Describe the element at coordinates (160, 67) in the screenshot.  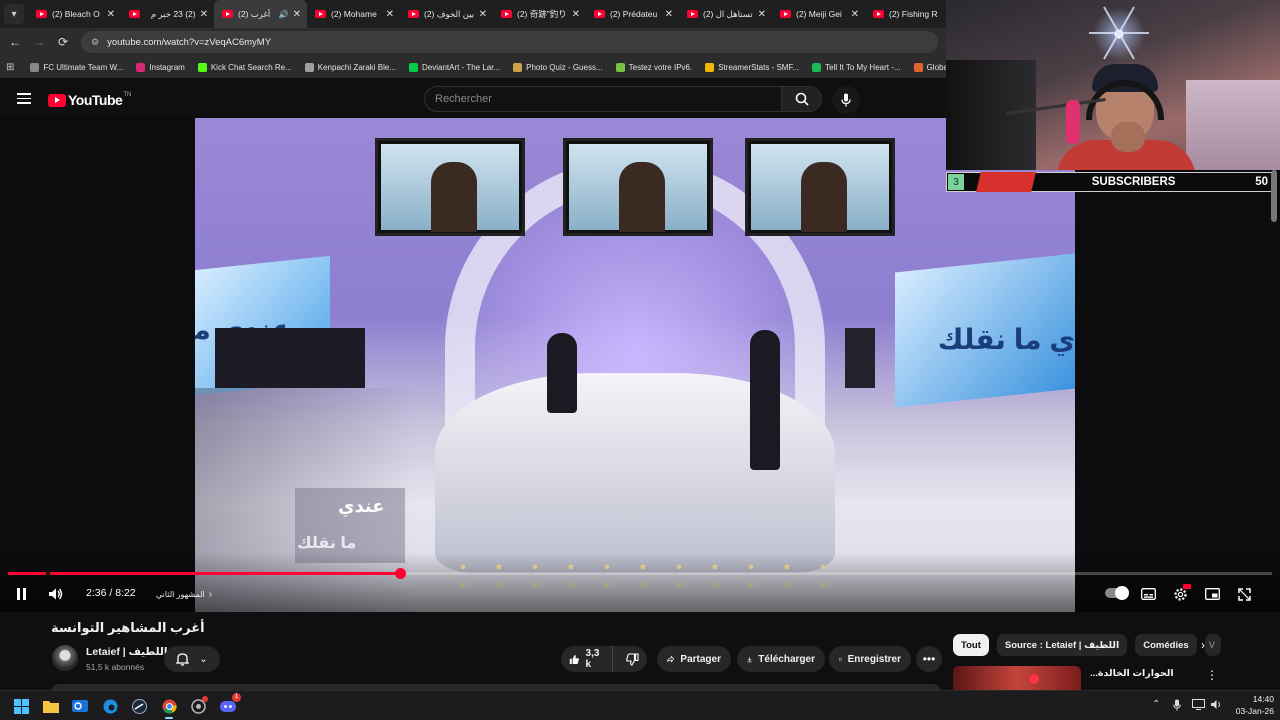
I see `bookmark-item: Instagram` at that location.